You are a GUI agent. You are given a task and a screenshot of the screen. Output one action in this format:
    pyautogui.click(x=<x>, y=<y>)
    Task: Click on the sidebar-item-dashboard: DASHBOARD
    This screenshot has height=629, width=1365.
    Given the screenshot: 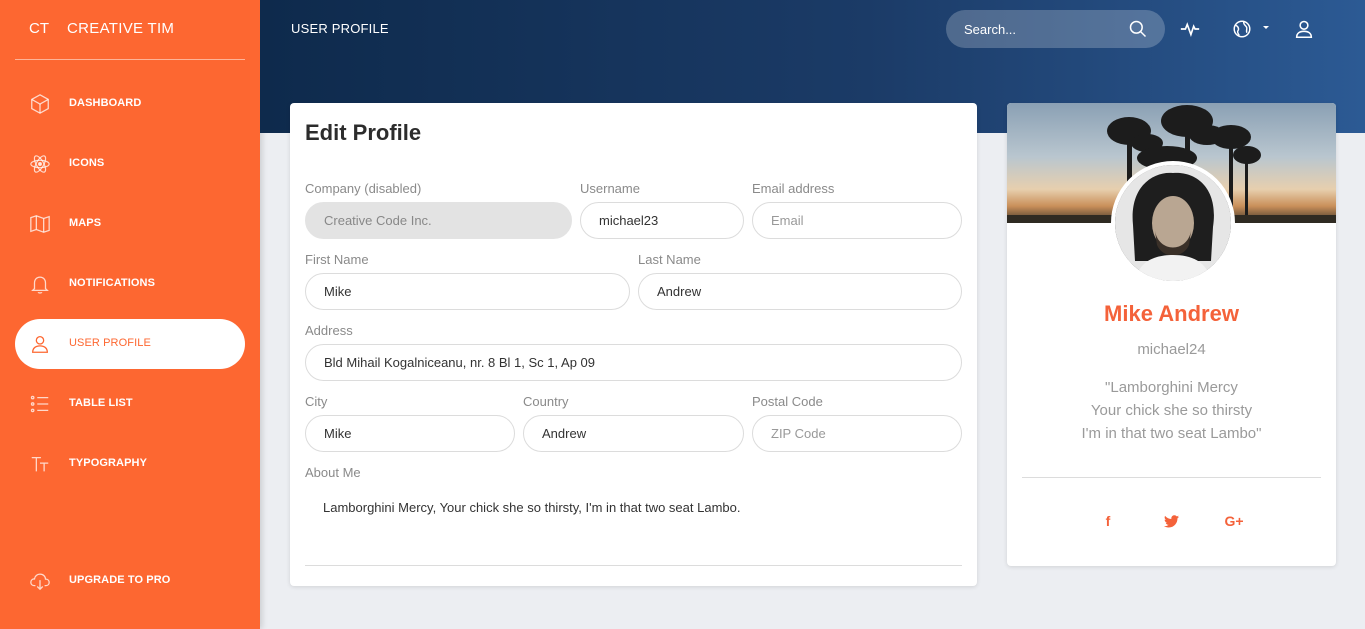 What is the action you would take?
    pyautogui.click(x=130, y=104)
    